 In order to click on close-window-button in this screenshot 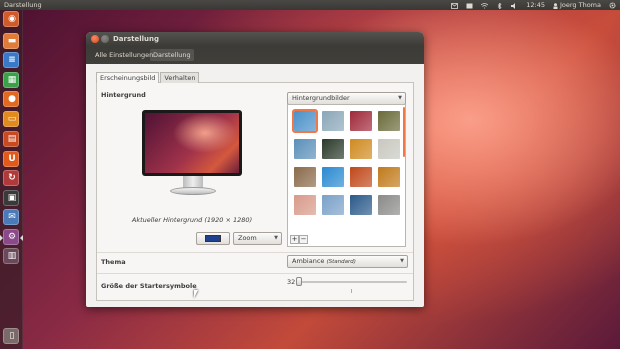, I will do `click(95, 39)`.